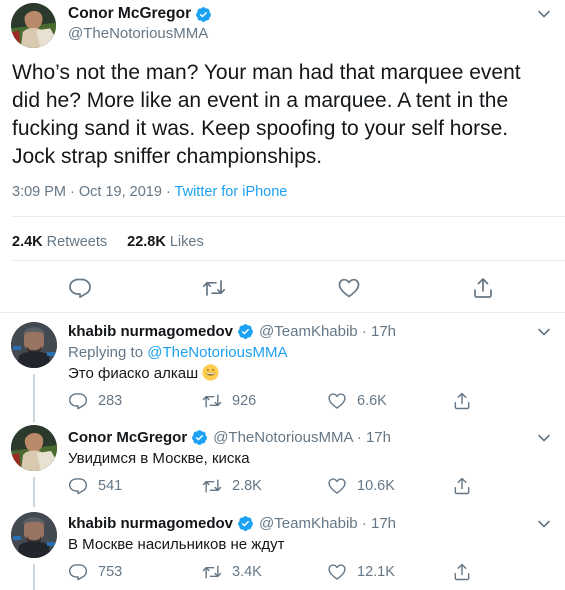 The height and width of the screenshot is (590, 565). What do you see at coordinates (95, 401) in the screenshot?
I see `reply-action: 283` at bounding box center [95, 401].